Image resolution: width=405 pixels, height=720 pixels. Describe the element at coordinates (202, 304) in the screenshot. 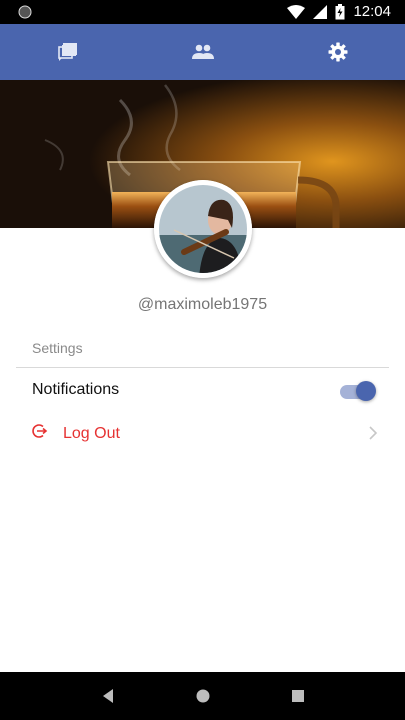

I see `username-label: @maximoleb1975` at that location.